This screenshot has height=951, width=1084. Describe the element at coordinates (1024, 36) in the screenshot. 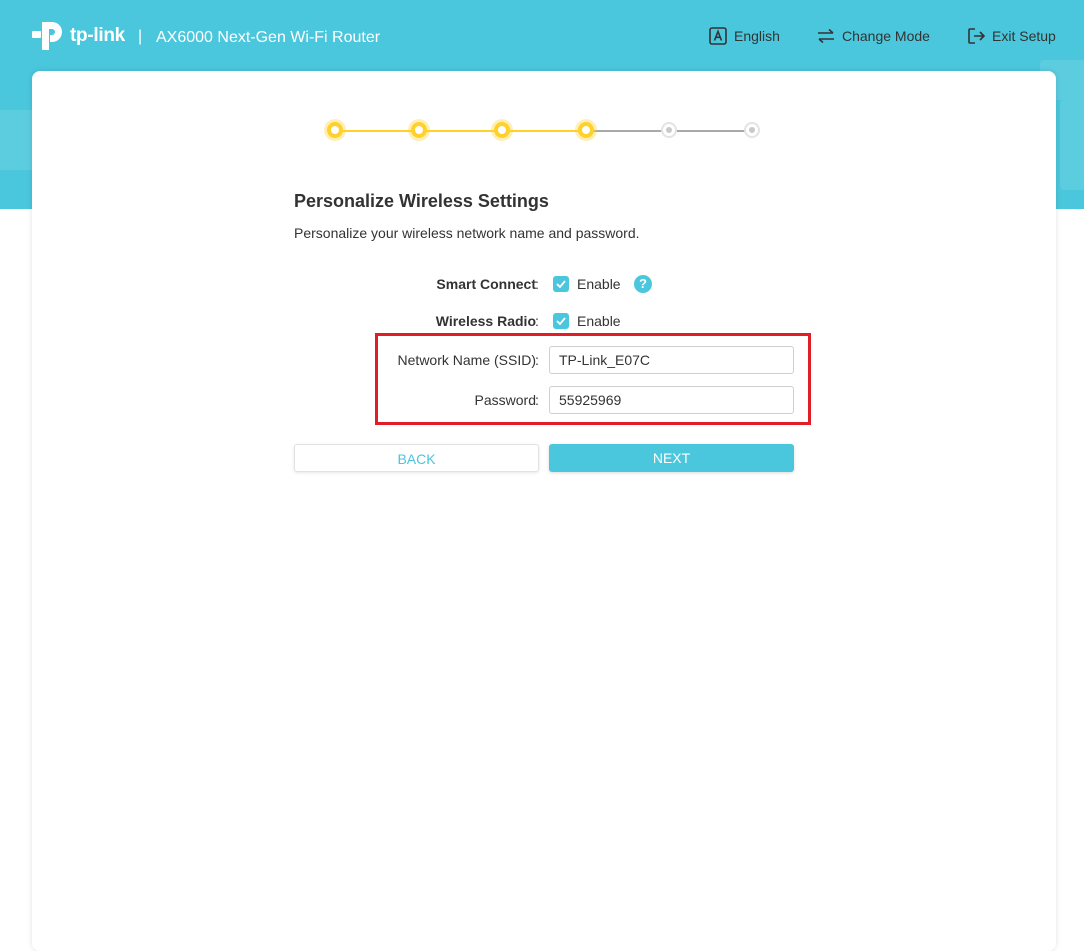

I see `exit-setup-label: Exit Setup` at that location.